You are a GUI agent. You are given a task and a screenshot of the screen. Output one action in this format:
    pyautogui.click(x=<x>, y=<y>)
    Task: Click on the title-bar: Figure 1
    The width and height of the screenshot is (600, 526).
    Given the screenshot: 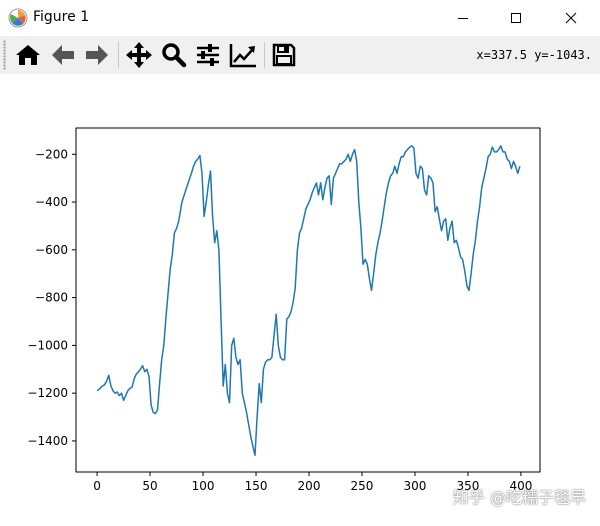 What is the action you would take?
    pyautogui.click(x=300, y=18)
    